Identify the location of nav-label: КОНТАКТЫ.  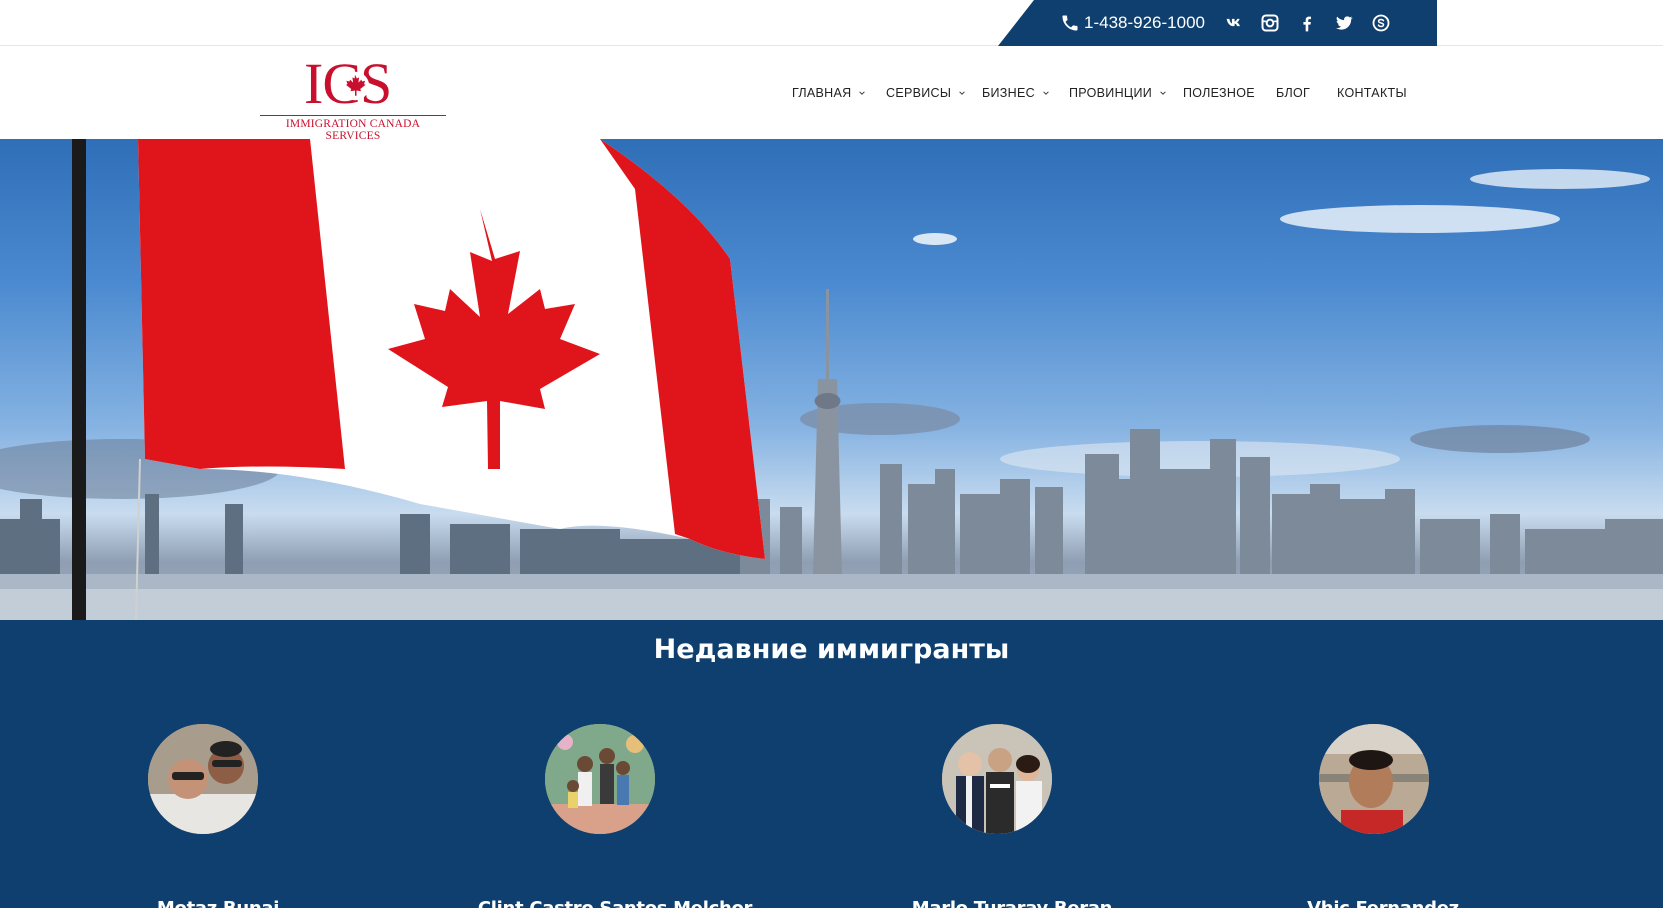
(1372, 93).